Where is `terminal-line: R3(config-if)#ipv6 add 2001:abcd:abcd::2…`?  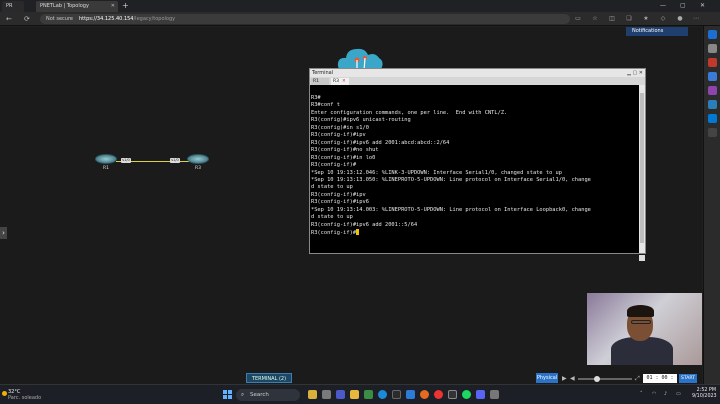 terminal-line: R3(config-if)#ipv6 add 2001:abcd:abcd::2… is located at coordinates (380, 142).